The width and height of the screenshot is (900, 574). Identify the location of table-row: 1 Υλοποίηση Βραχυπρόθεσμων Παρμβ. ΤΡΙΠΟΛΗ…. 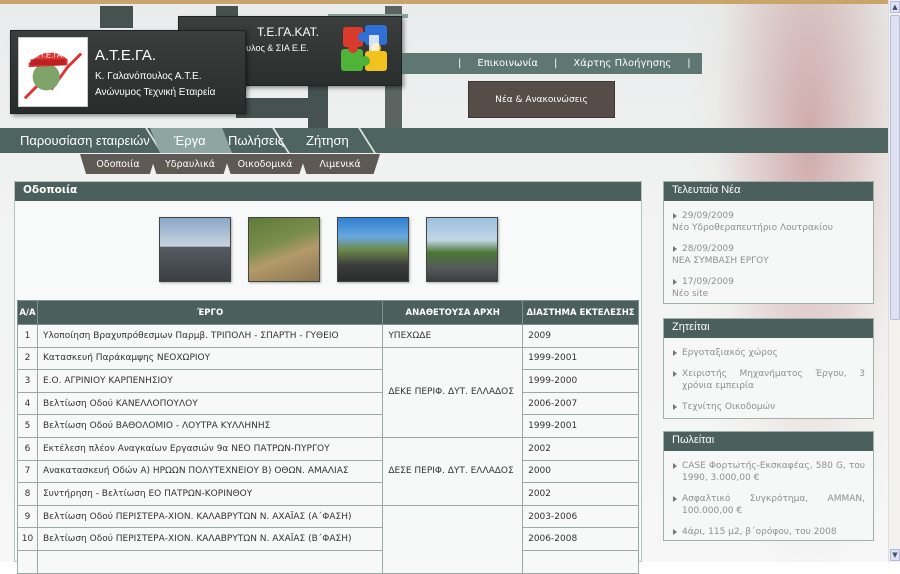
(328, 336).